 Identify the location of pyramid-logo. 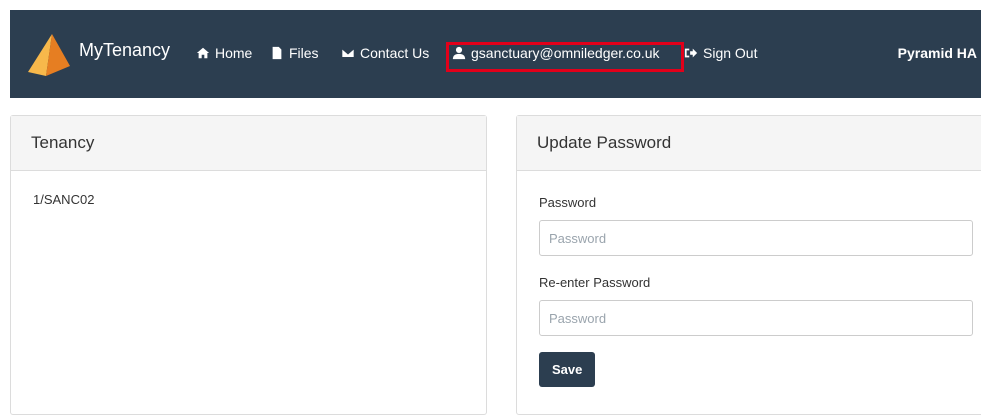
(49, 55).